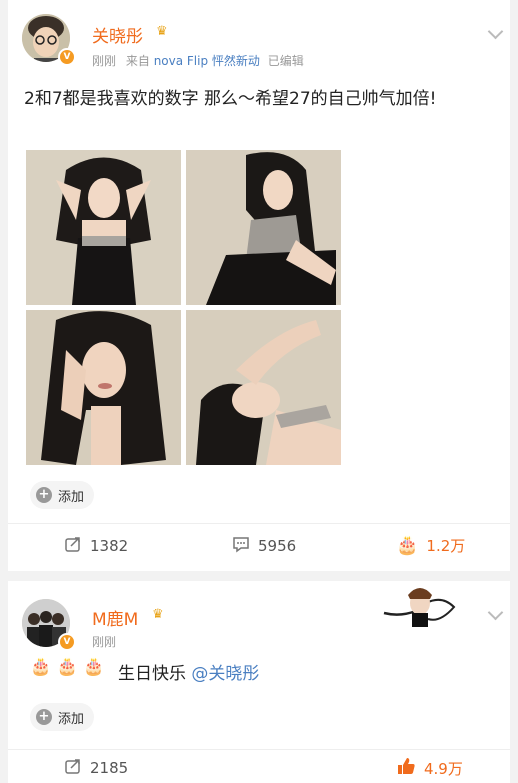 The width and height of the screenshot is (518, 783). What do you see at coordinates (109, 546) in the screenshot?
I see `repost-count: 1382` at bounding box center [109, 546].